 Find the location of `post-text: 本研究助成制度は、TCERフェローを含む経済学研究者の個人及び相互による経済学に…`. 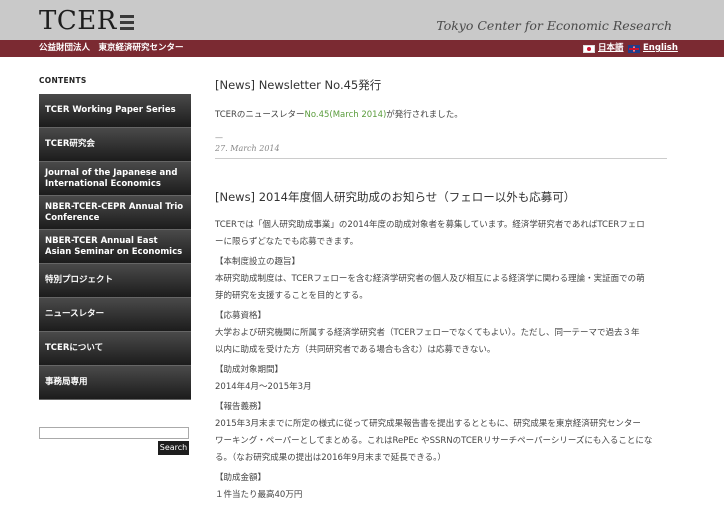

post-text: 本研究助成制度は、TCERフェローを含む経済学研究者の個人及び相互による経済学に… is located at coordinates (430, 279).